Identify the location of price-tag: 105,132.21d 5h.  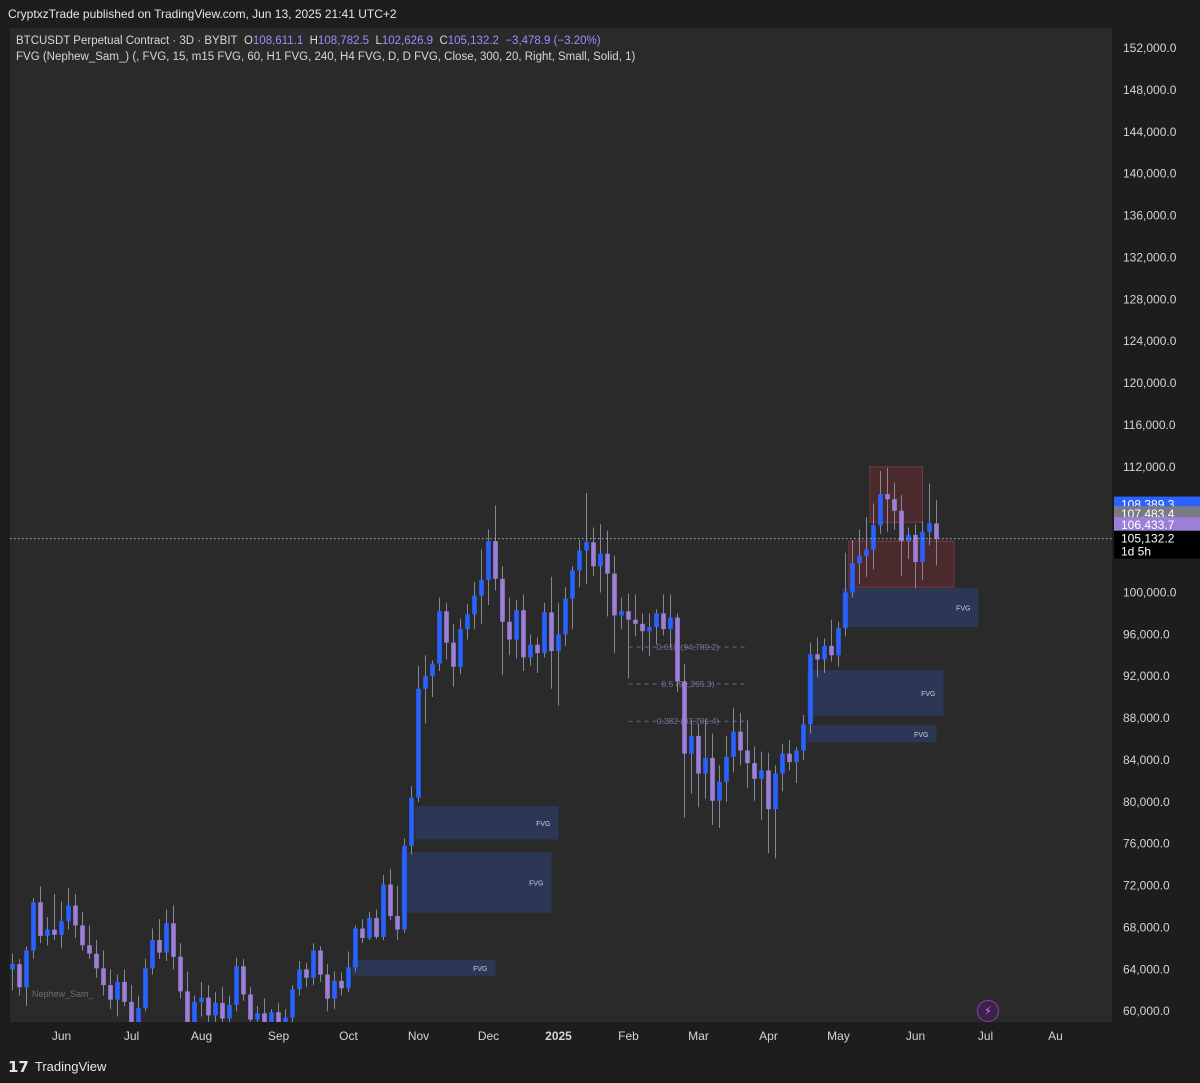
(1157, 544).